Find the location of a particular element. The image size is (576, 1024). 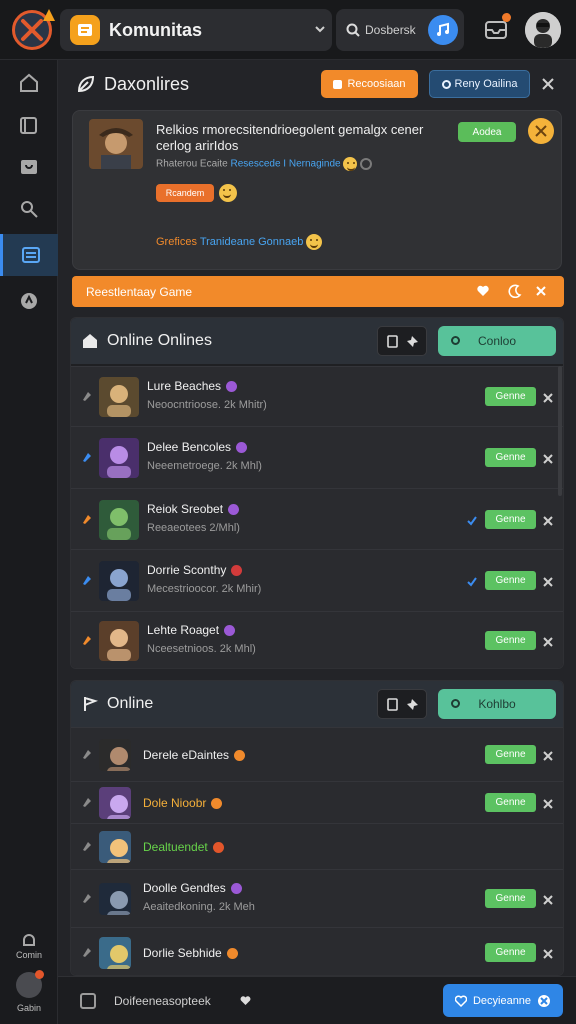

blue-action-label: Reny Oailina is located at coordinates (486, 84).